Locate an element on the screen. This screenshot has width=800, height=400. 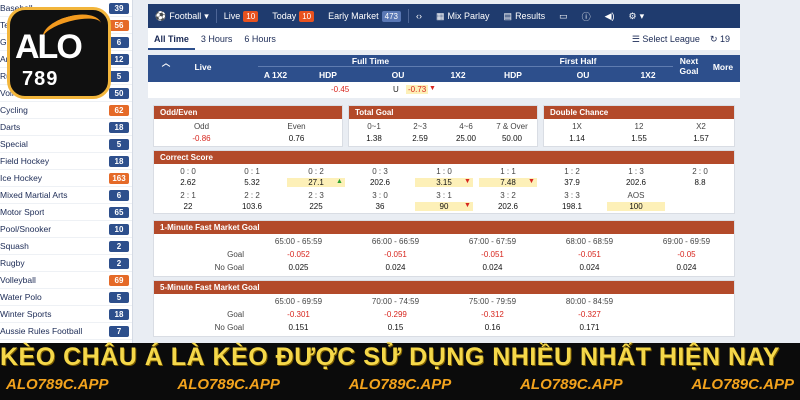
odds-value: 198.1 is located at coordinates (572, 206).